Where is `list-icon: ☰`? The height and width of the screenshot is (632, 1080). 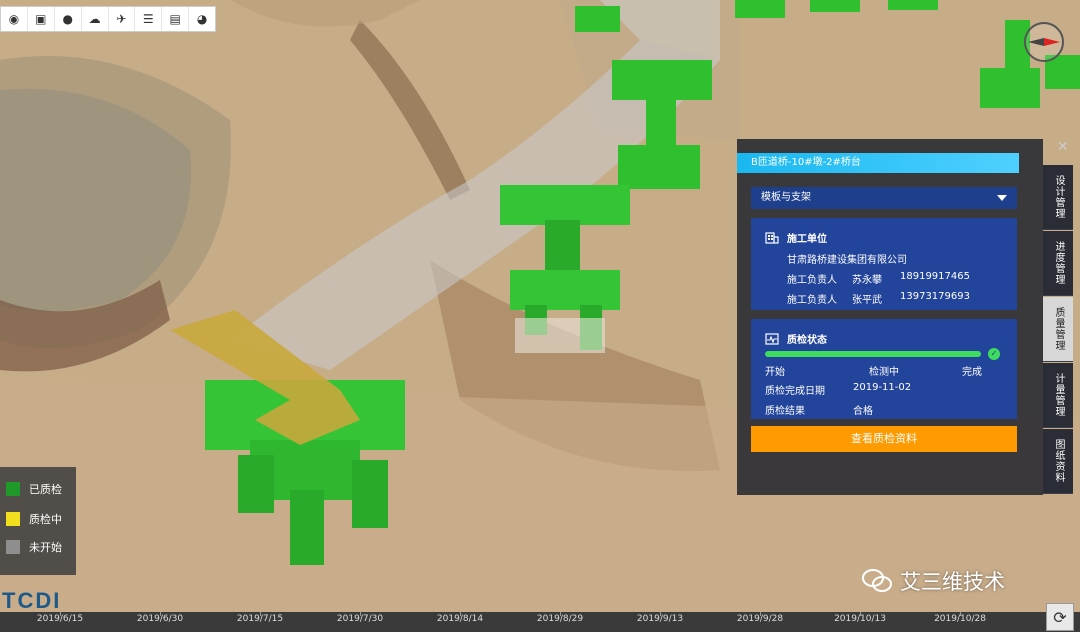 list-icon: ☰ is located at coordinates (149, 19).